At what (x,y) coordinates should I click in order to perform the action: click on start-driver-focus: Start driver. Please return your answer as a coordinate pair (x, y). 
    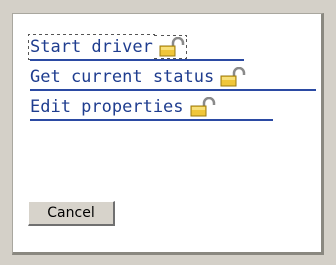
    Looking at the image, I should click on (107, 47).